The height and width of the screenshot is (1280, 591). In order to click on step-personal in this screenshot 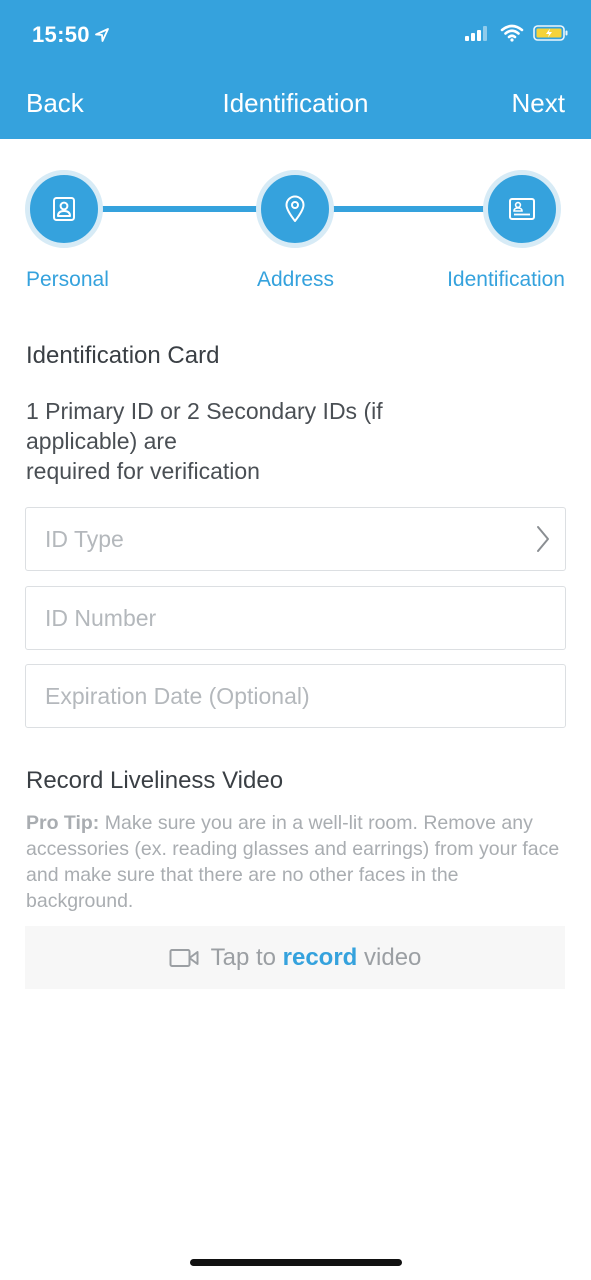, I will do `click(64, 209)`.